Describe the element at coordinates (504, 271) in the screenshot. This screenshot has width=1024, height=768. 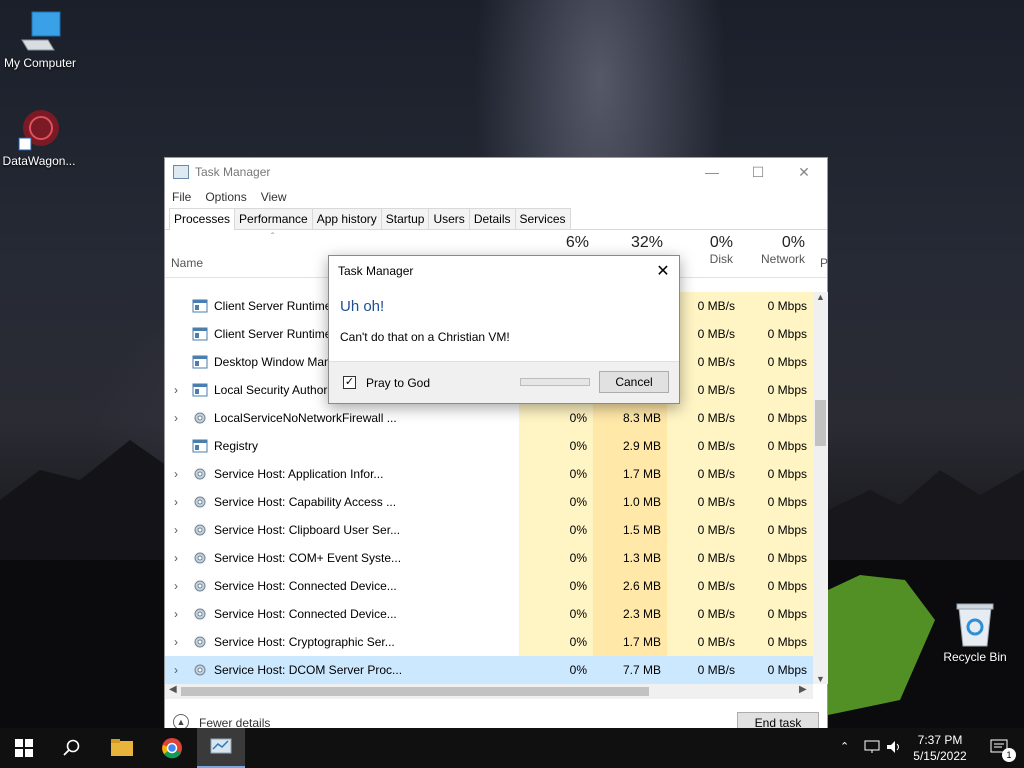
I see `dialog-title-bar: Task Manager ✕` at that location.